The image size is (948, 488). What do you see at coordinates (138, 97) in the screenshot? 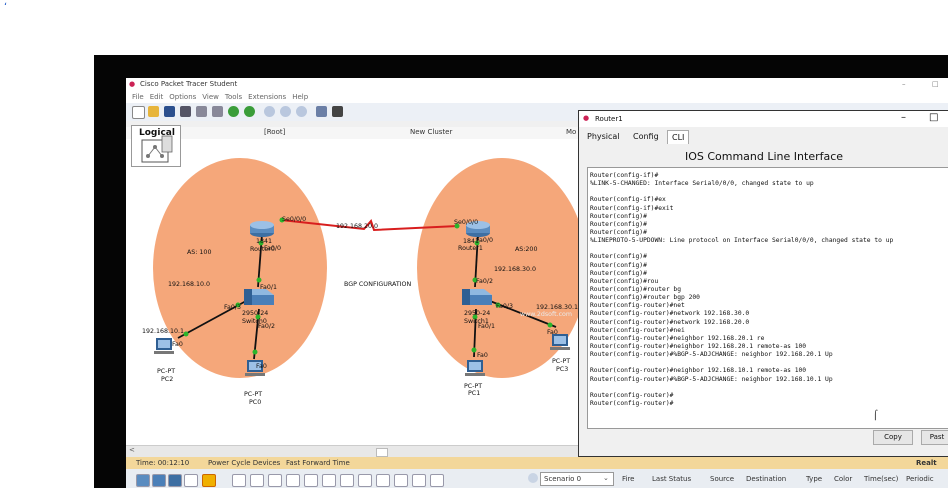
I see `menu-file: File` at bounding box center [138, 97].